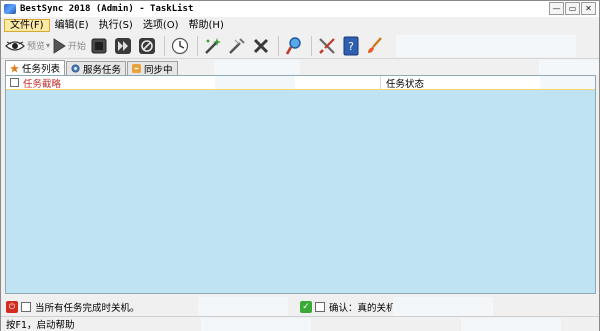  Describe the element at coordinates (27, 25) in the screenshot. I see `menu-file: 文件(F)` at that location.